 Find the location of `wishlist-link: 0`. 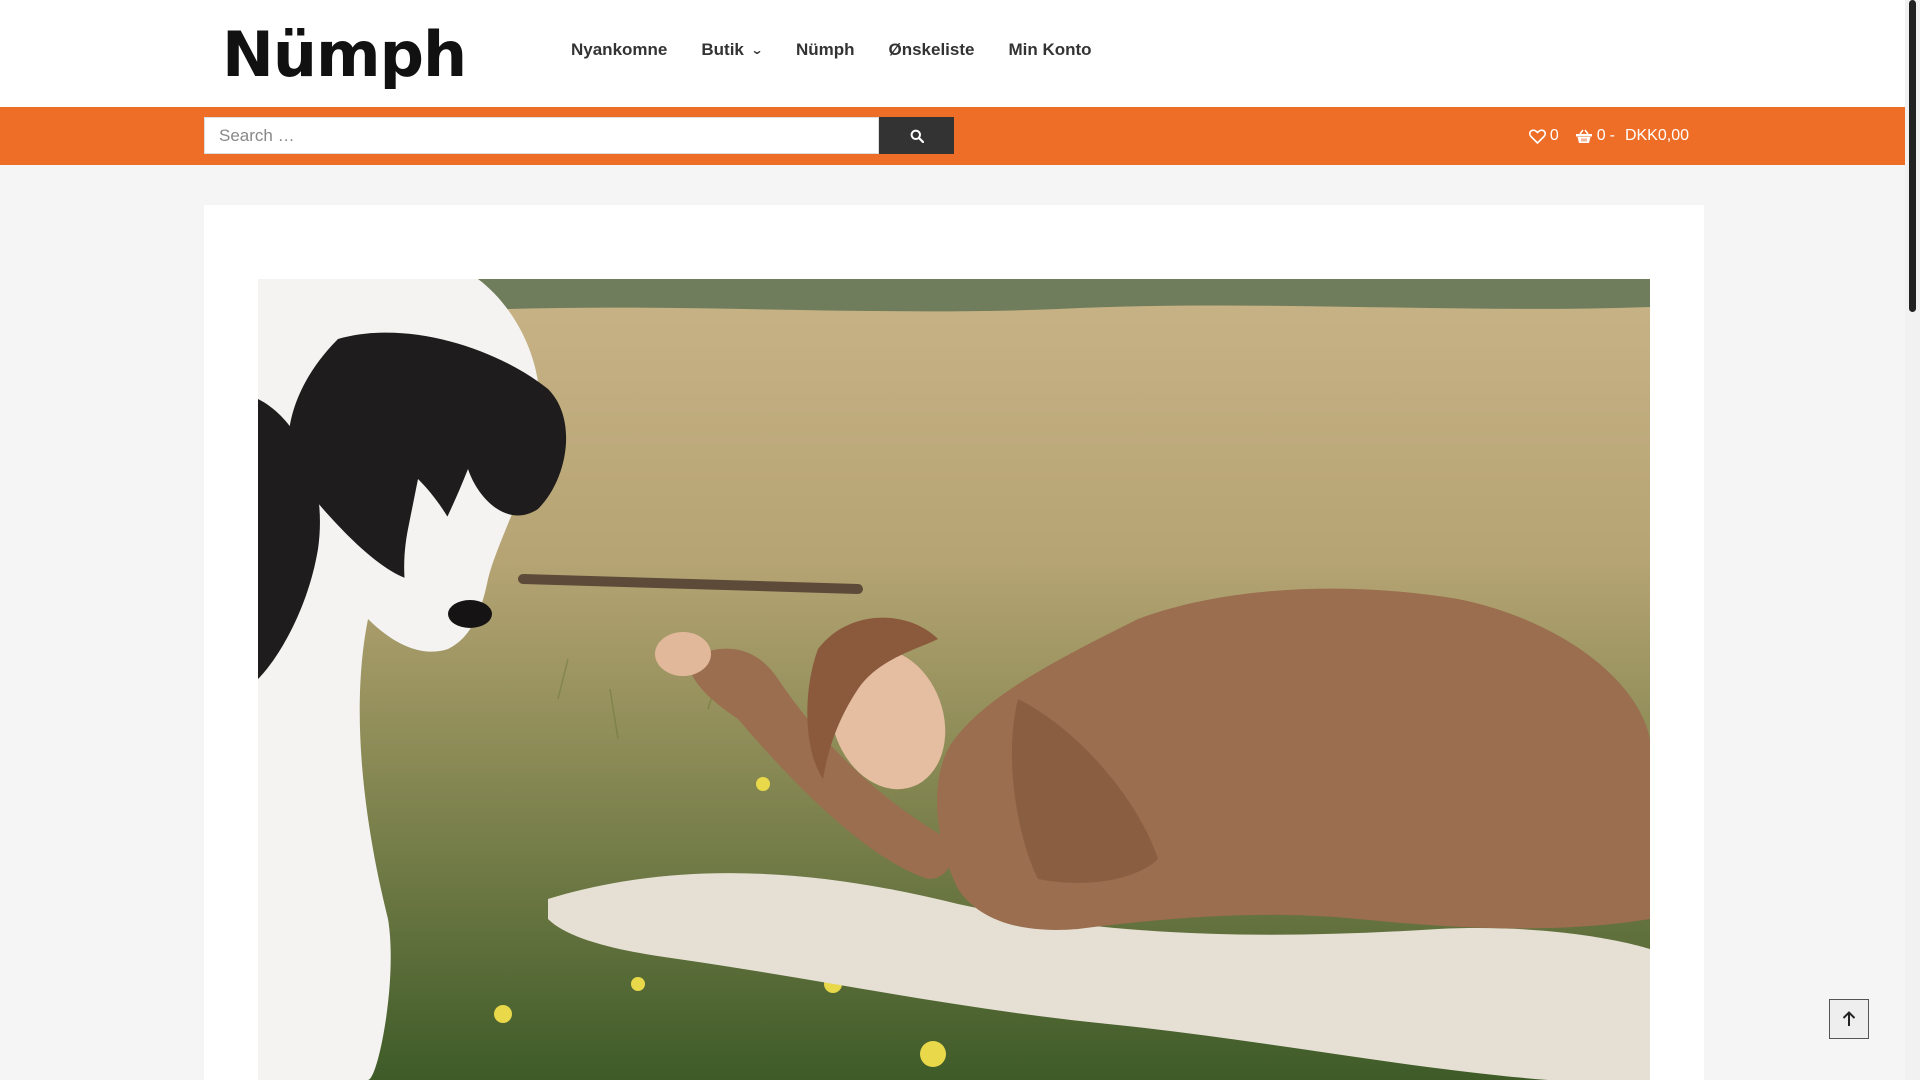

wishlist-link: 0 is located at coordinates (1543, 136).